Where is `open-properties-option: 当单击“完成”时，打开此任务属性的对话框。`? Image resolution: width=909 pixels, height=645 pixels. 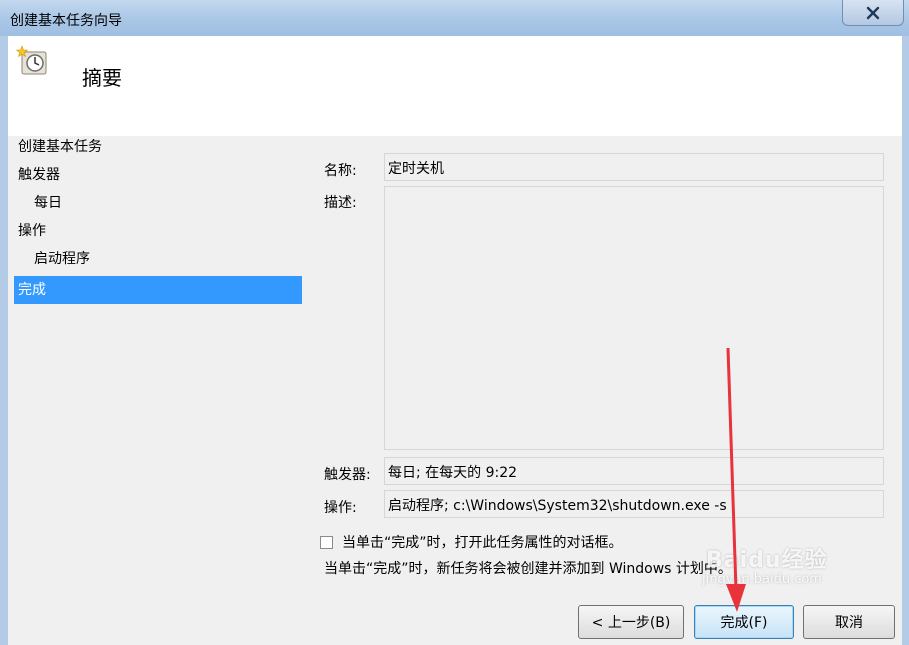 open-properties-option: 当单击“完成”时，打开此任务属性的对话框。 is located at coordinates (471, 542).